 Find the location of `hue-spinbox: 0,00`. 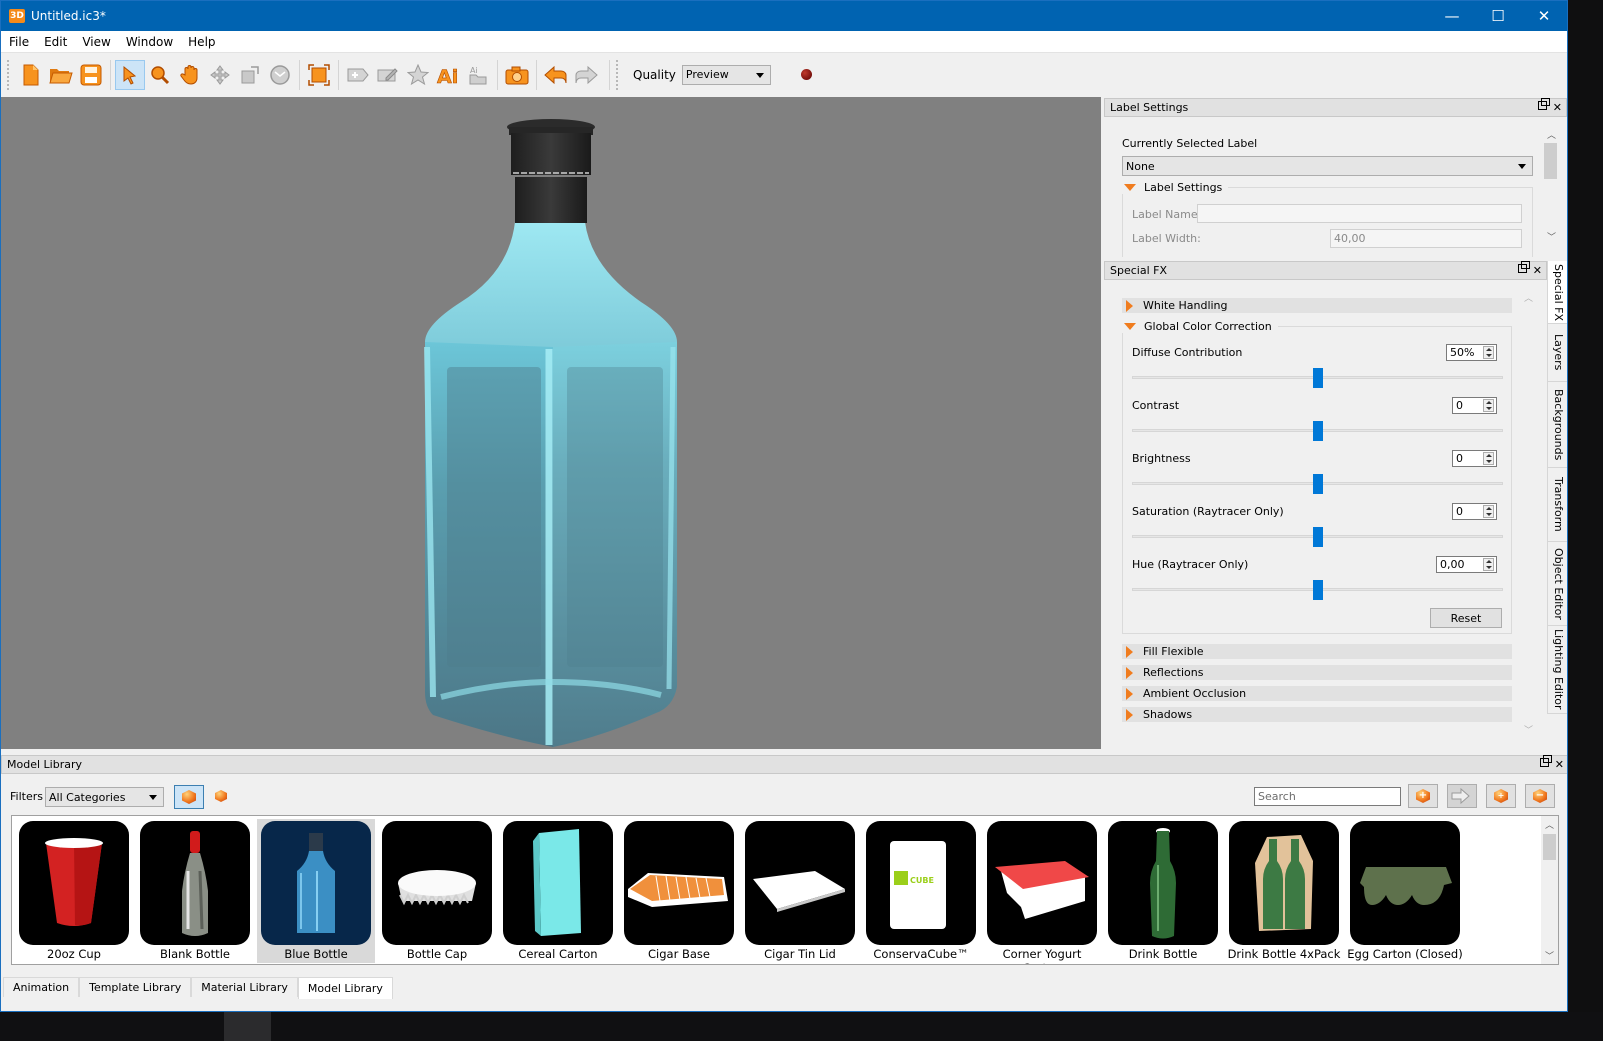

hue-spinbox: 0,00 is located at coordinates (1466, 564).